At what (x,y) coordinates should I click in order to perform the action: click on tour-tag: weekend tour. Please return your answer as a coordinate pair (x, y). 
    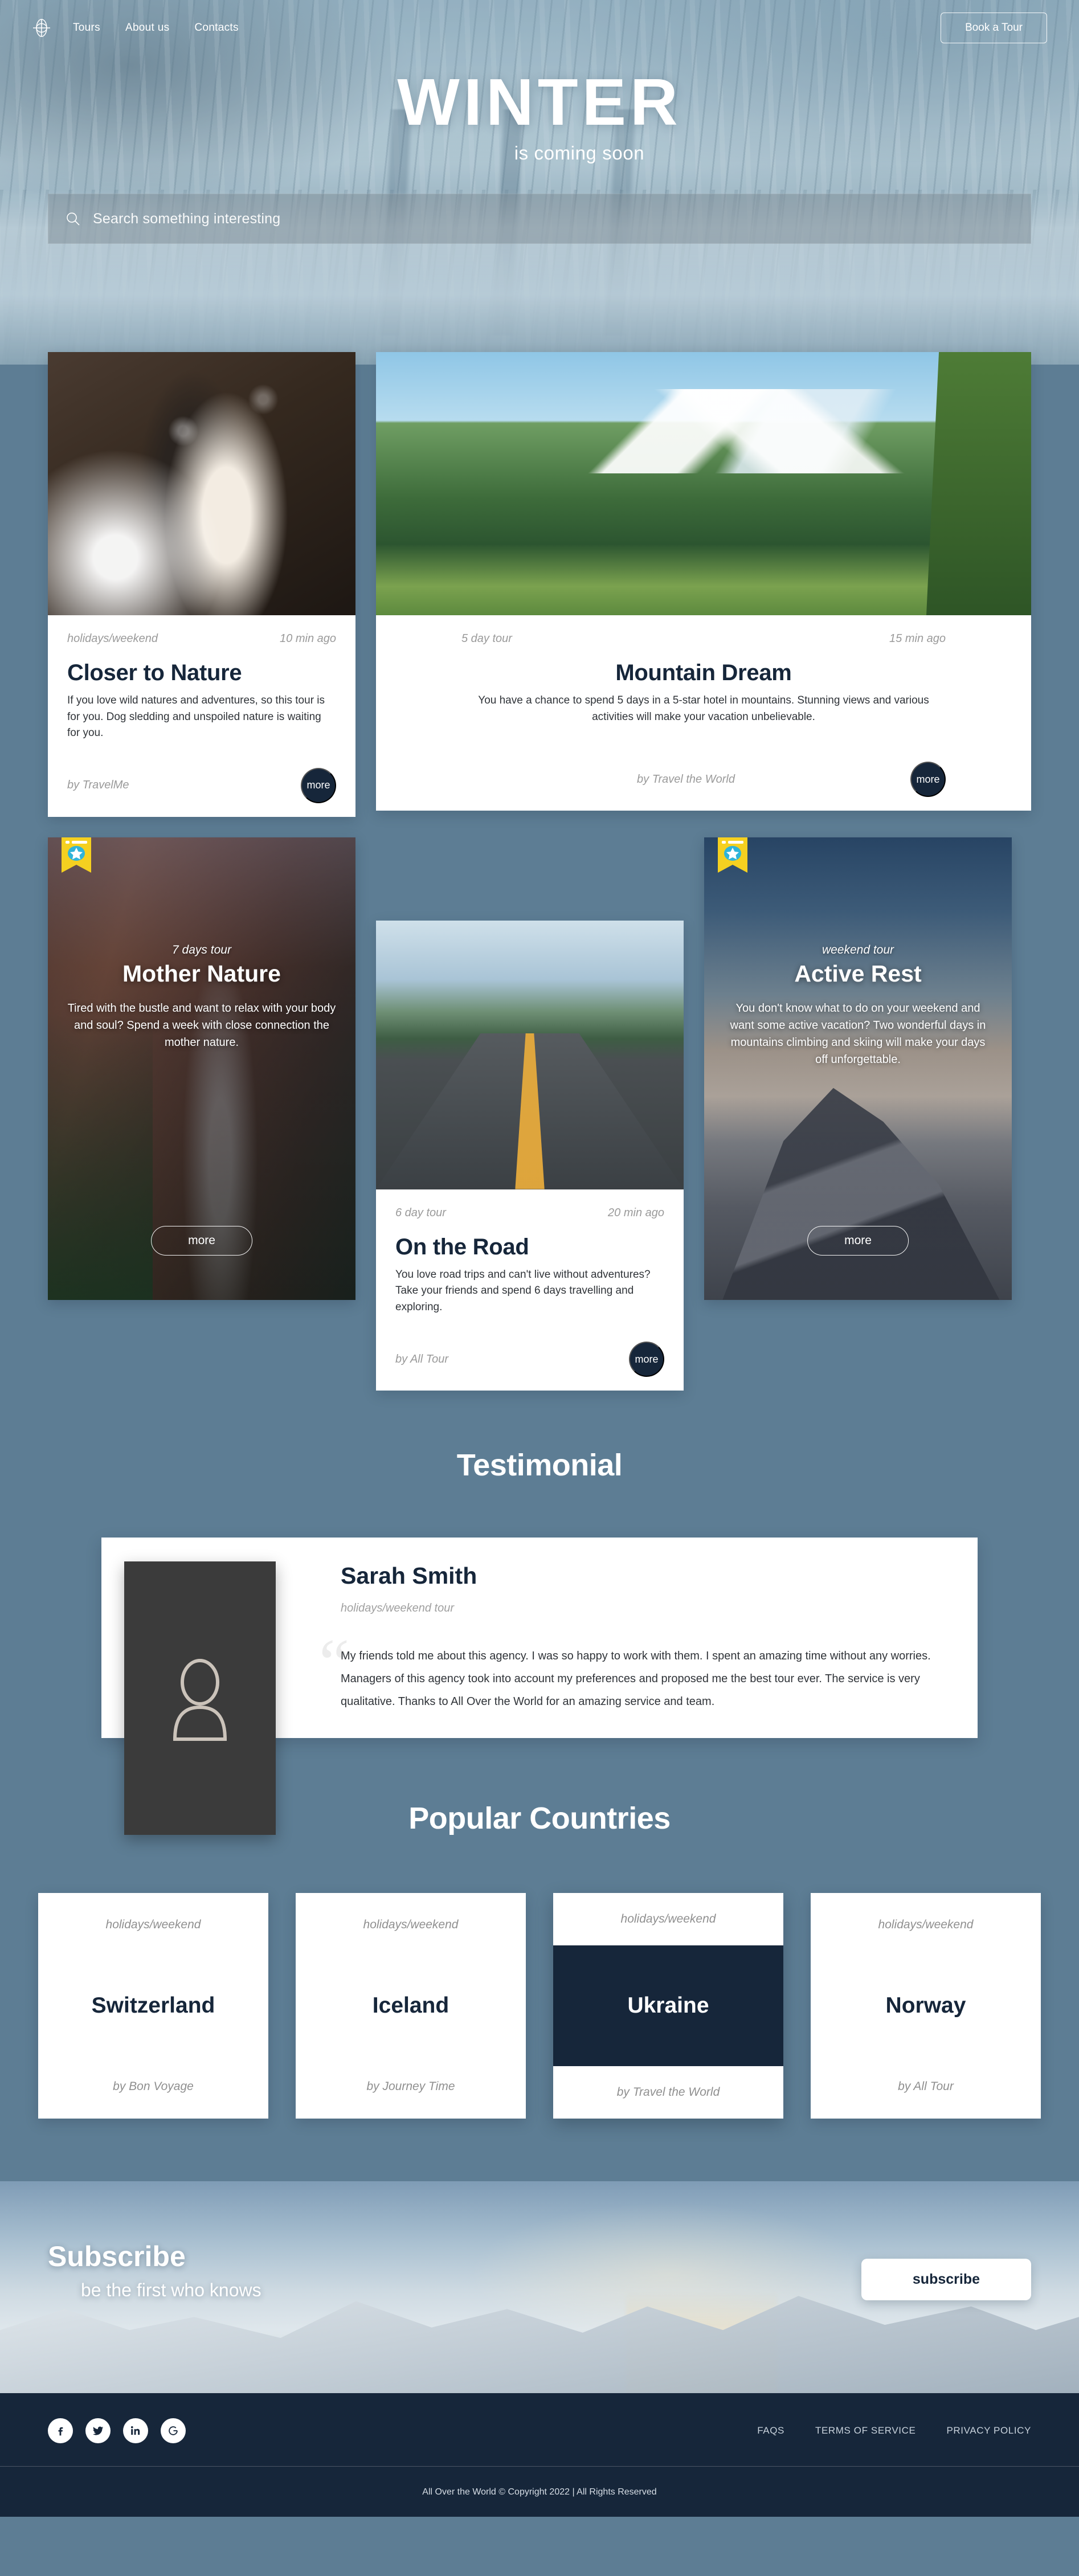
    Looking at the image, I should click on (857, 949).